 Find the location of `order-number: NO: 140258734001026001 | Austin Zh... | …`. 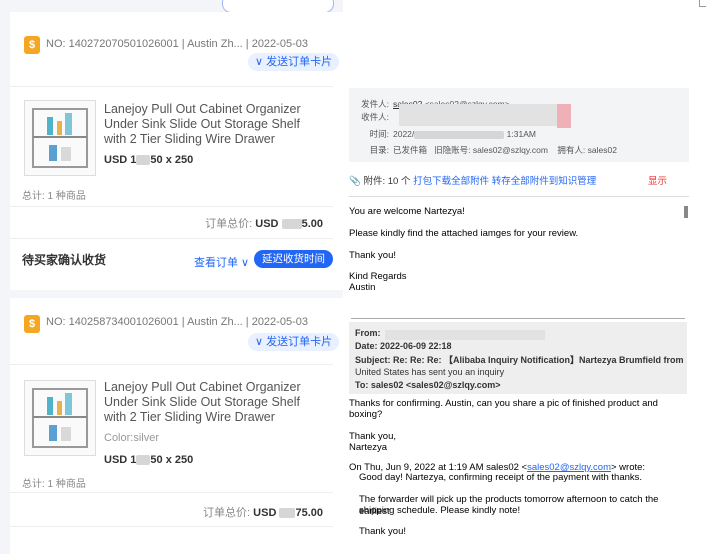

order-number: NO: 140258734001026001 | Austin Zh... | … is located at coordinates (177, 322).